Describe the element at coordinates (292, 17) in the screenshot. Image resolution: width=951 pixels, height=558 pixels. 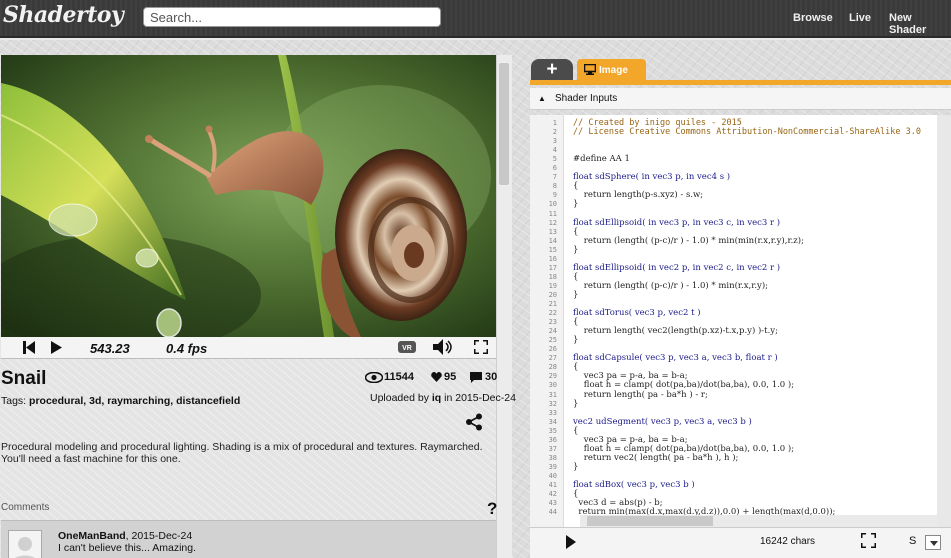
I see `search-input` at that location.